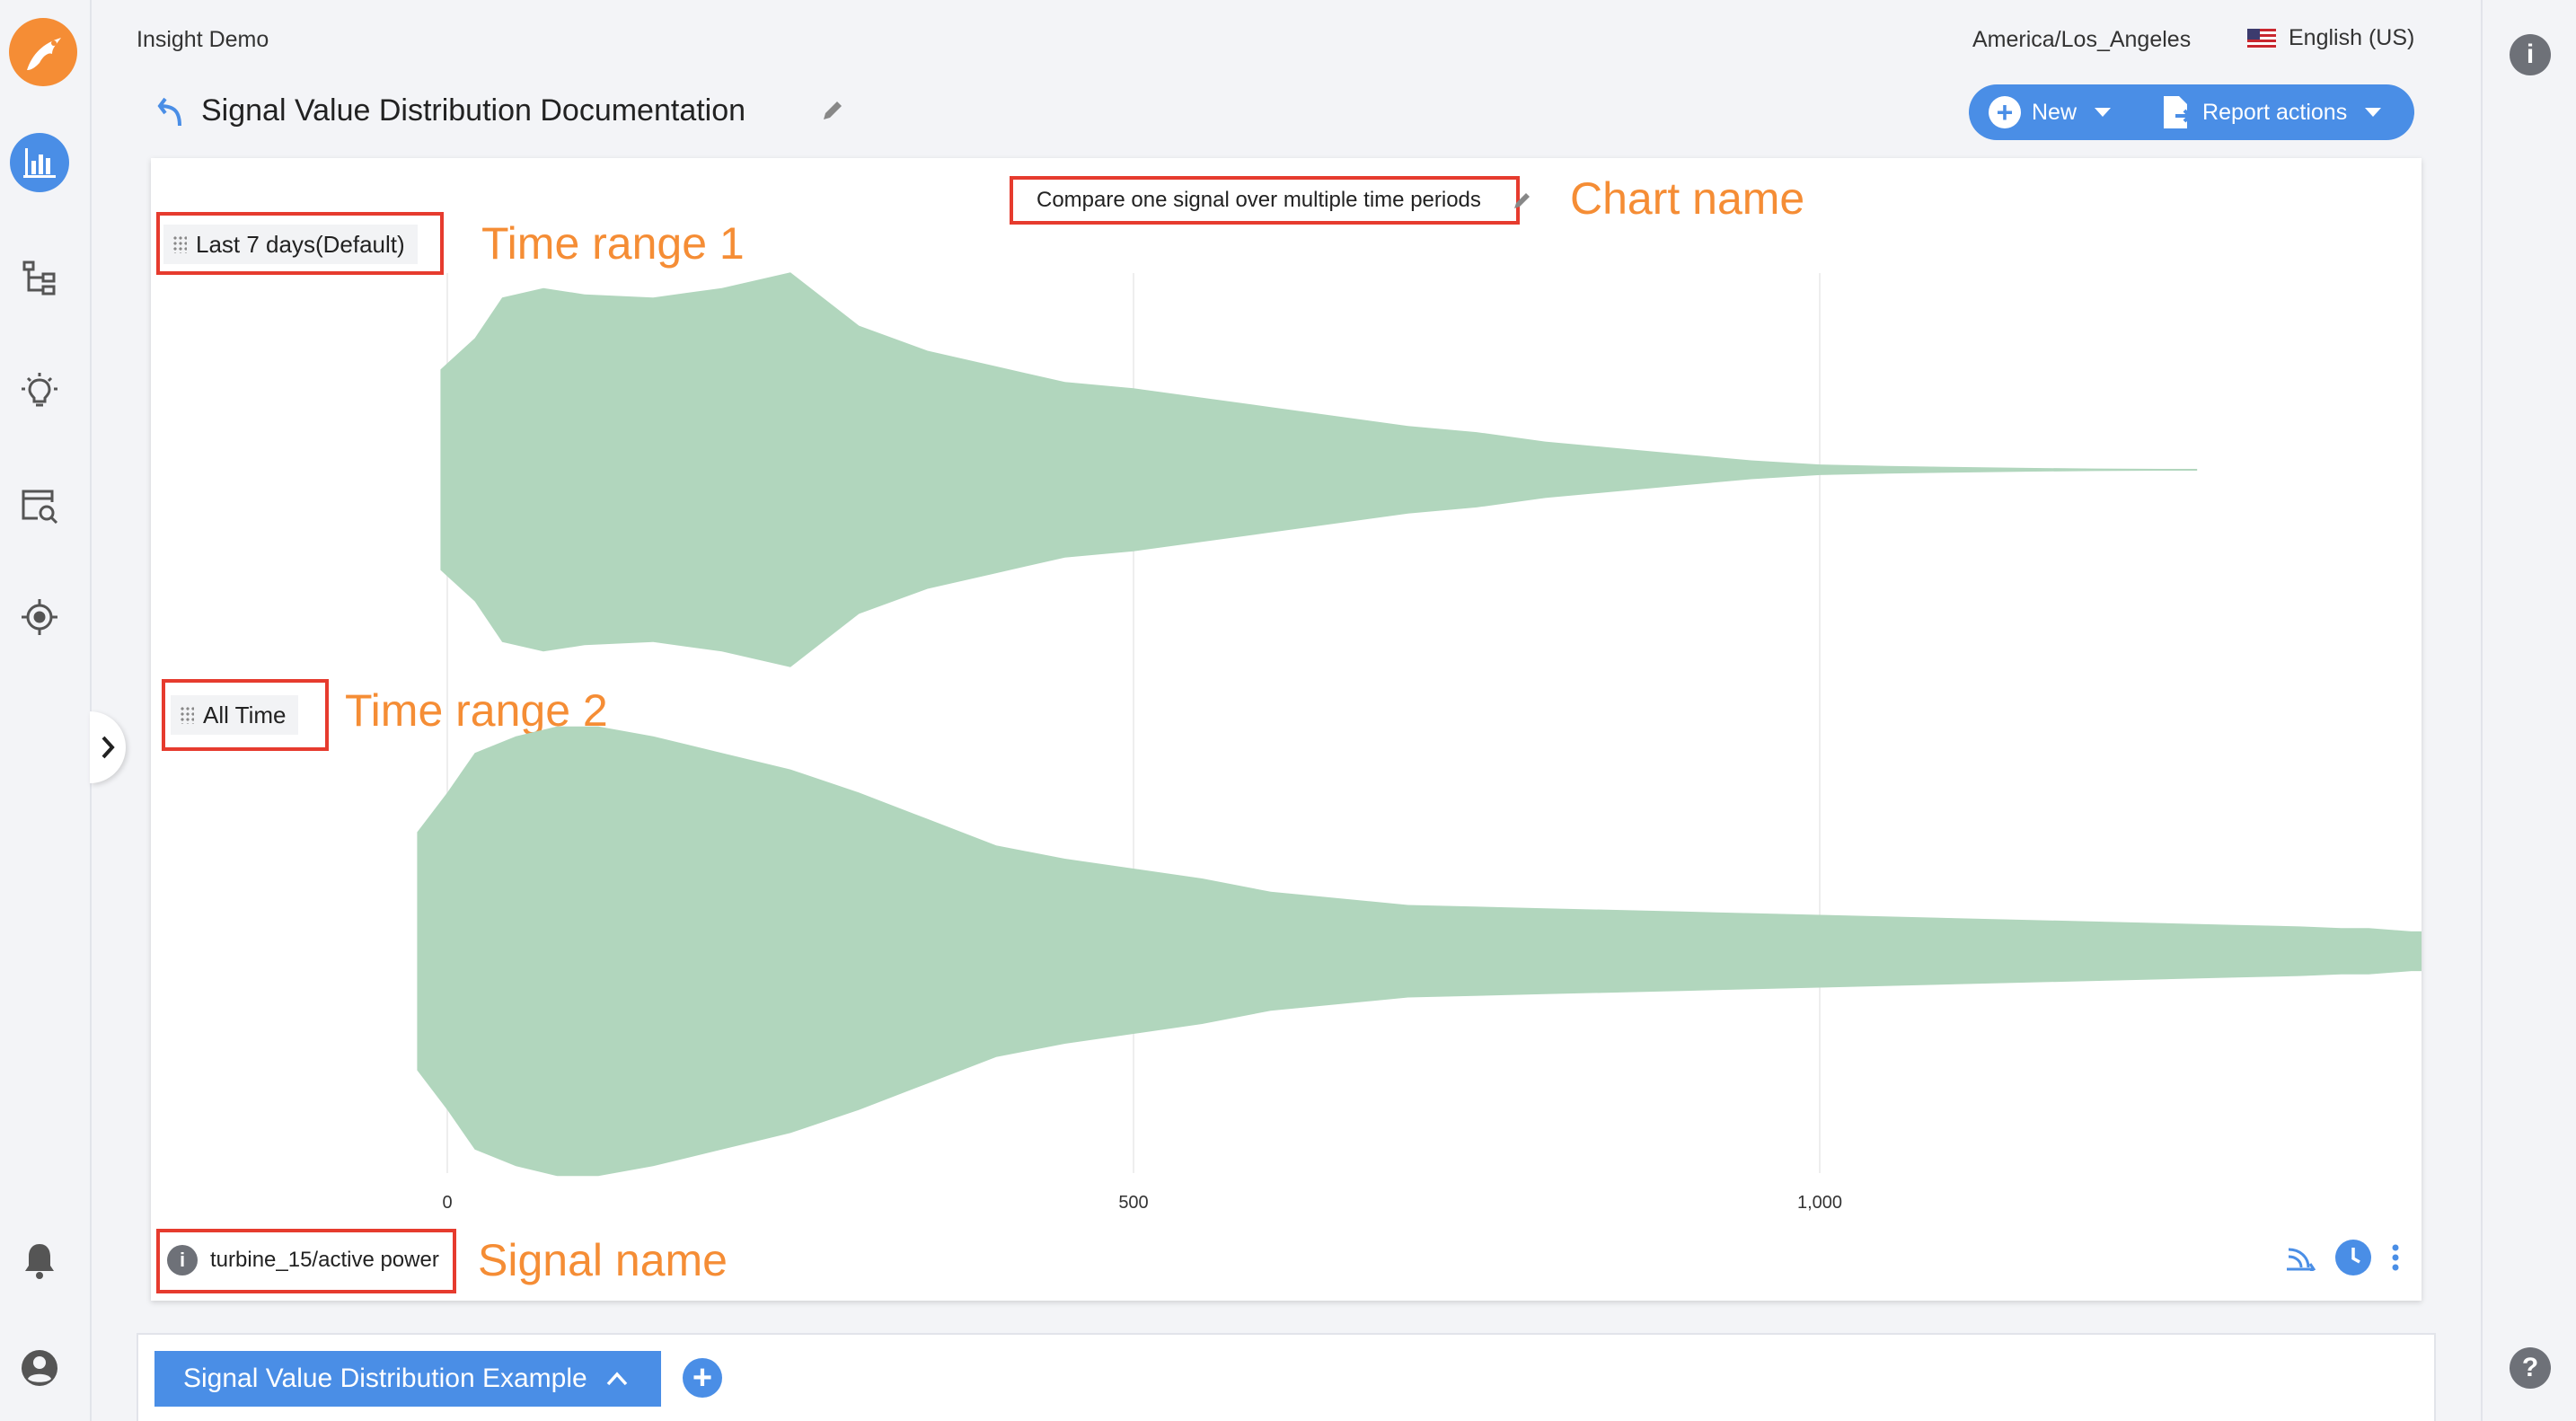 This screenshot has height=1421, width=2576. What do you see at coordinates (2275, 112) in the screenshot?
I see `report-actions-label: Report actions` at bounding box center [2275, 112].